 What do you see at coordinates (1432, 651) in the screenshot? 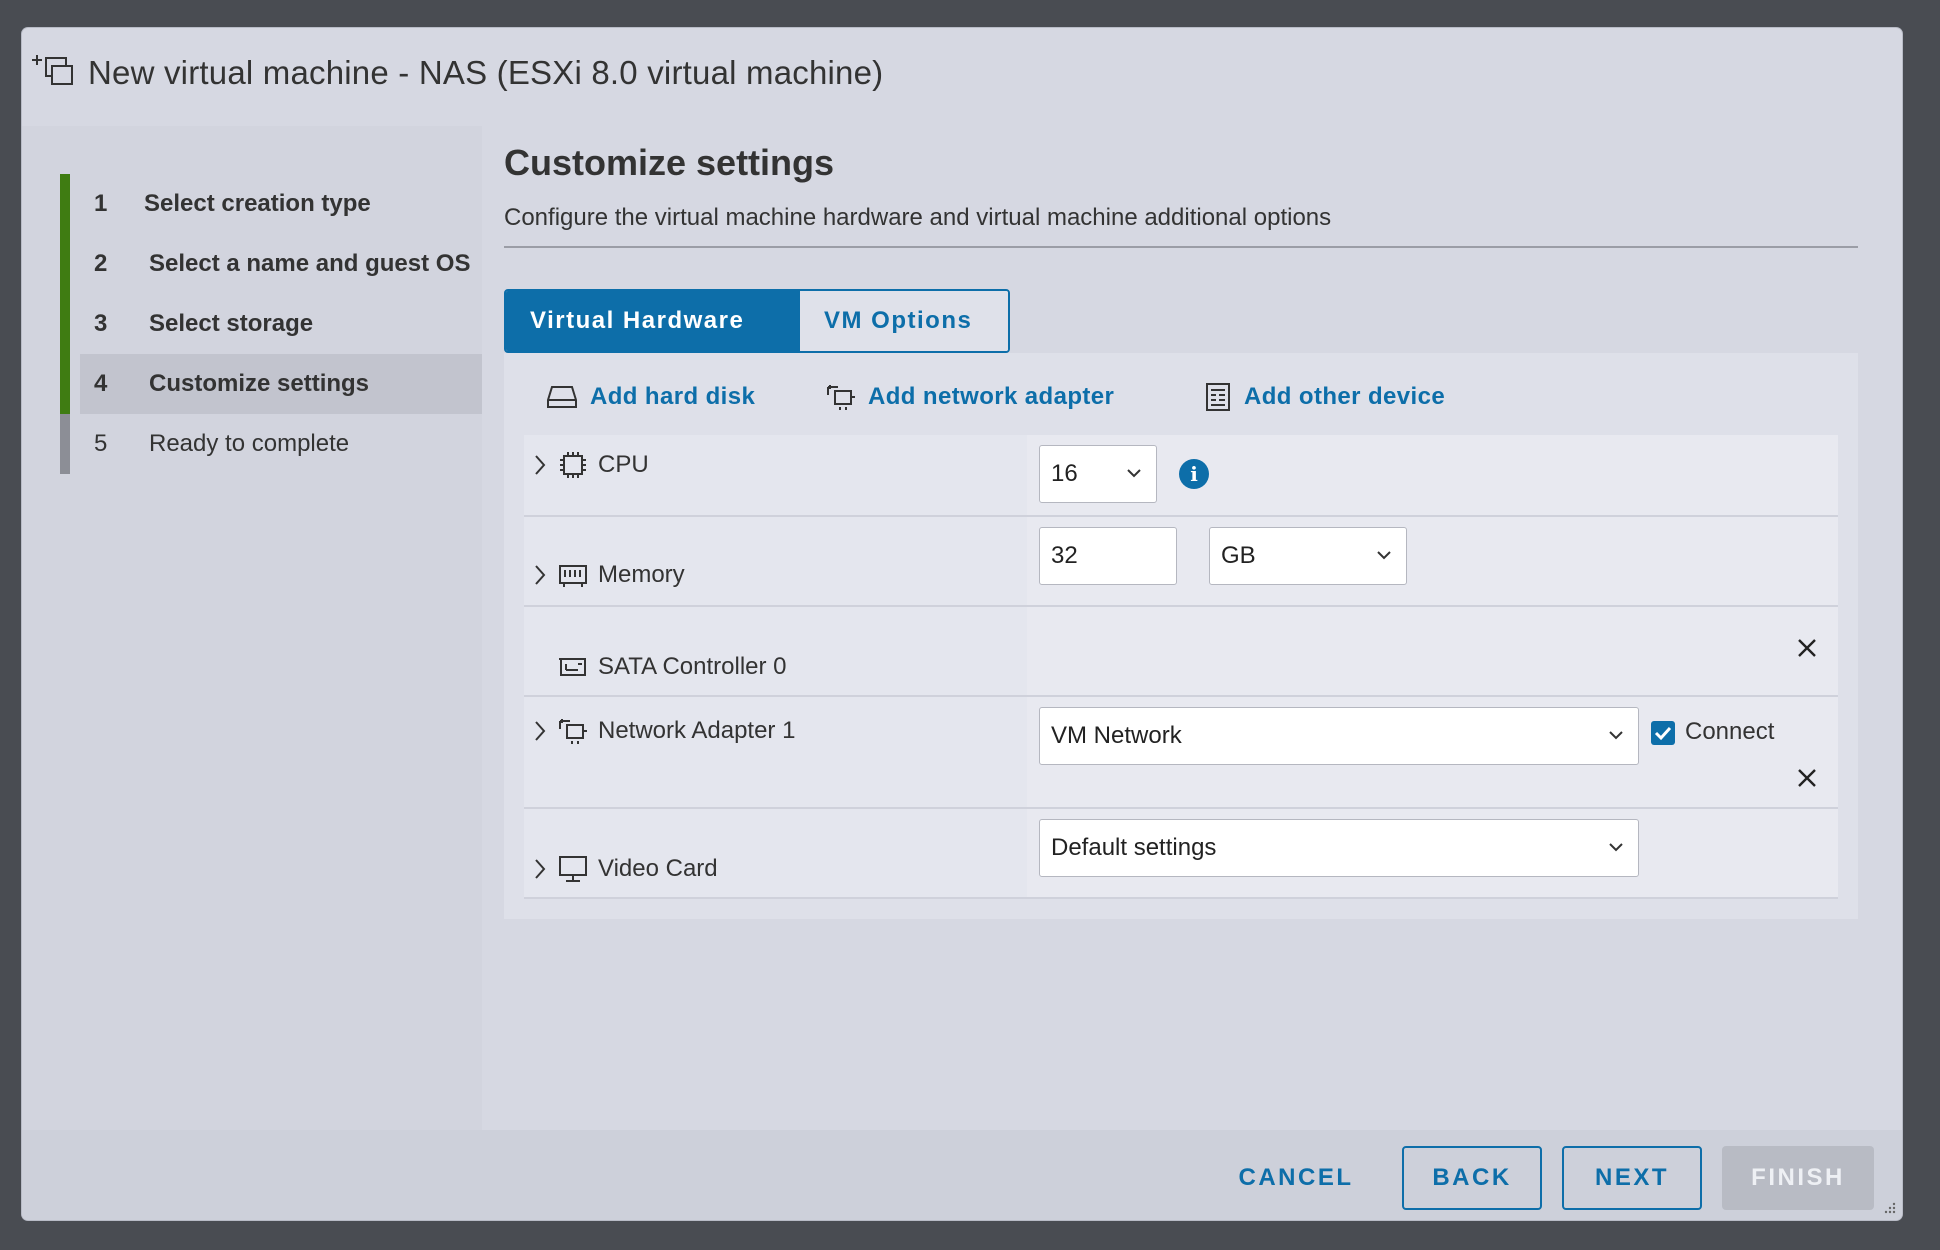
I see `device-cell-value` at bounding box center [1432, 651].